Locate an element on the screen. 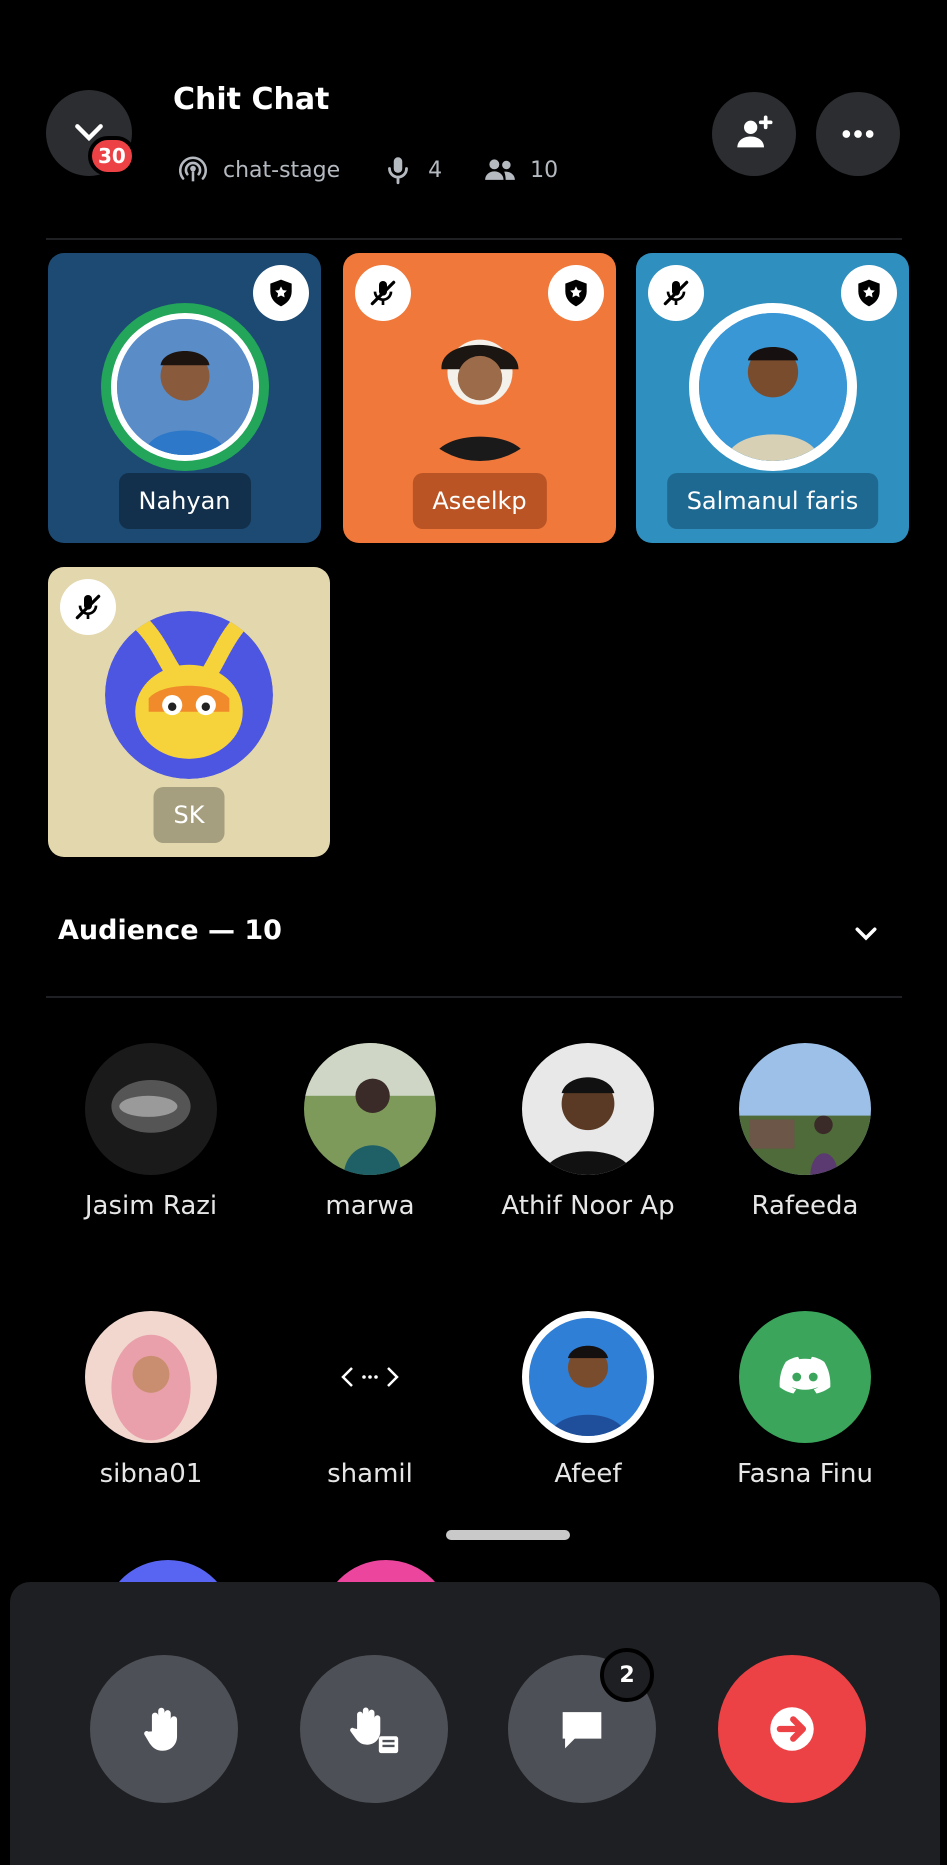 Image resolution: width=947 pixels, height=1865 pixels. audience-collapse-button is located at coordinates (866, 933).